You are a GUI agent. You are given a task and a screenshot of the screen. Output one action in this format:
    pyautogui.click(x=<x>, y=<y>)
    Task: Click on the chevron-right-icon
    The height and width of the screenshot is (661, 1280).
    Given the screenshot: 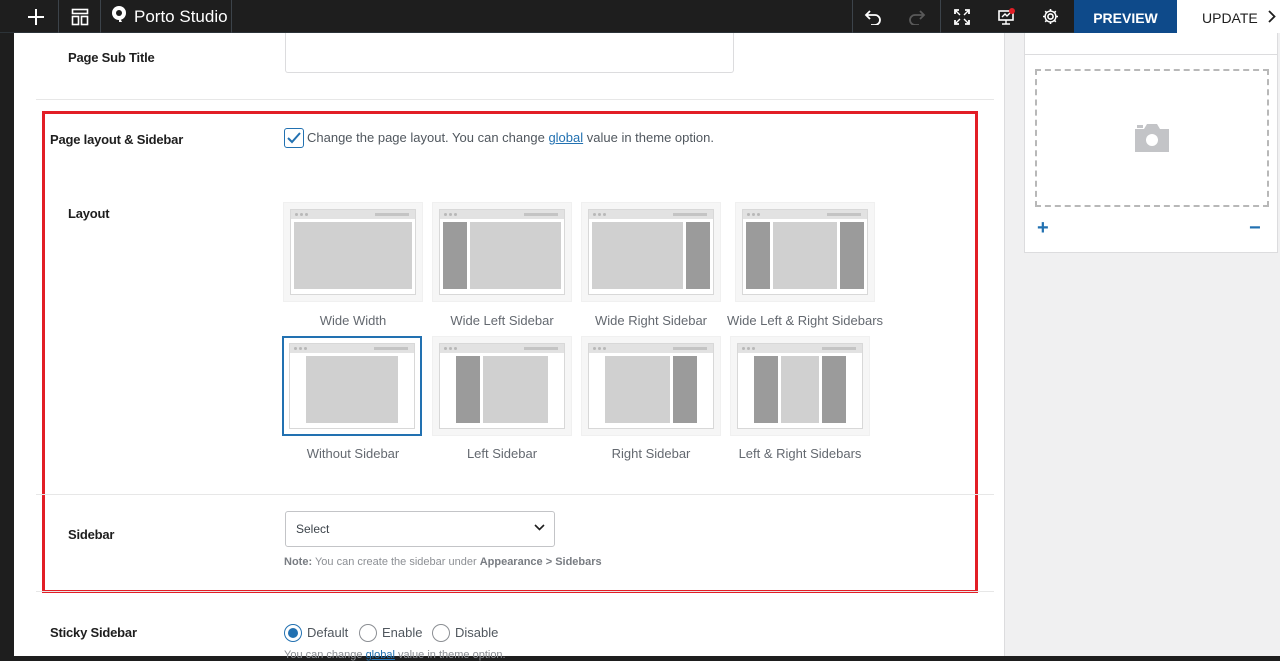 What is the action you would take?
    pyautogui.click(x=1272, y=18)
    